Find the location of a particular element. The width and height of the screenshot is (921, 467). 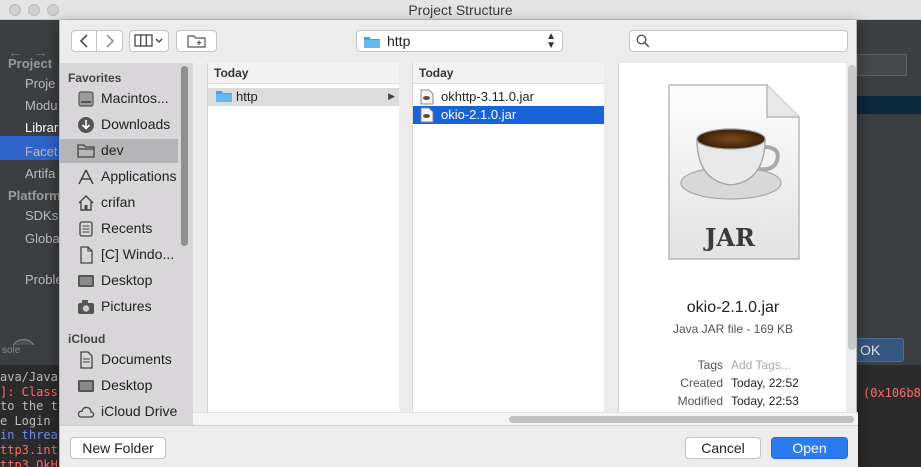

list-item-label: okhttp-3.11.0.jar is located at coordinates (487, 96).